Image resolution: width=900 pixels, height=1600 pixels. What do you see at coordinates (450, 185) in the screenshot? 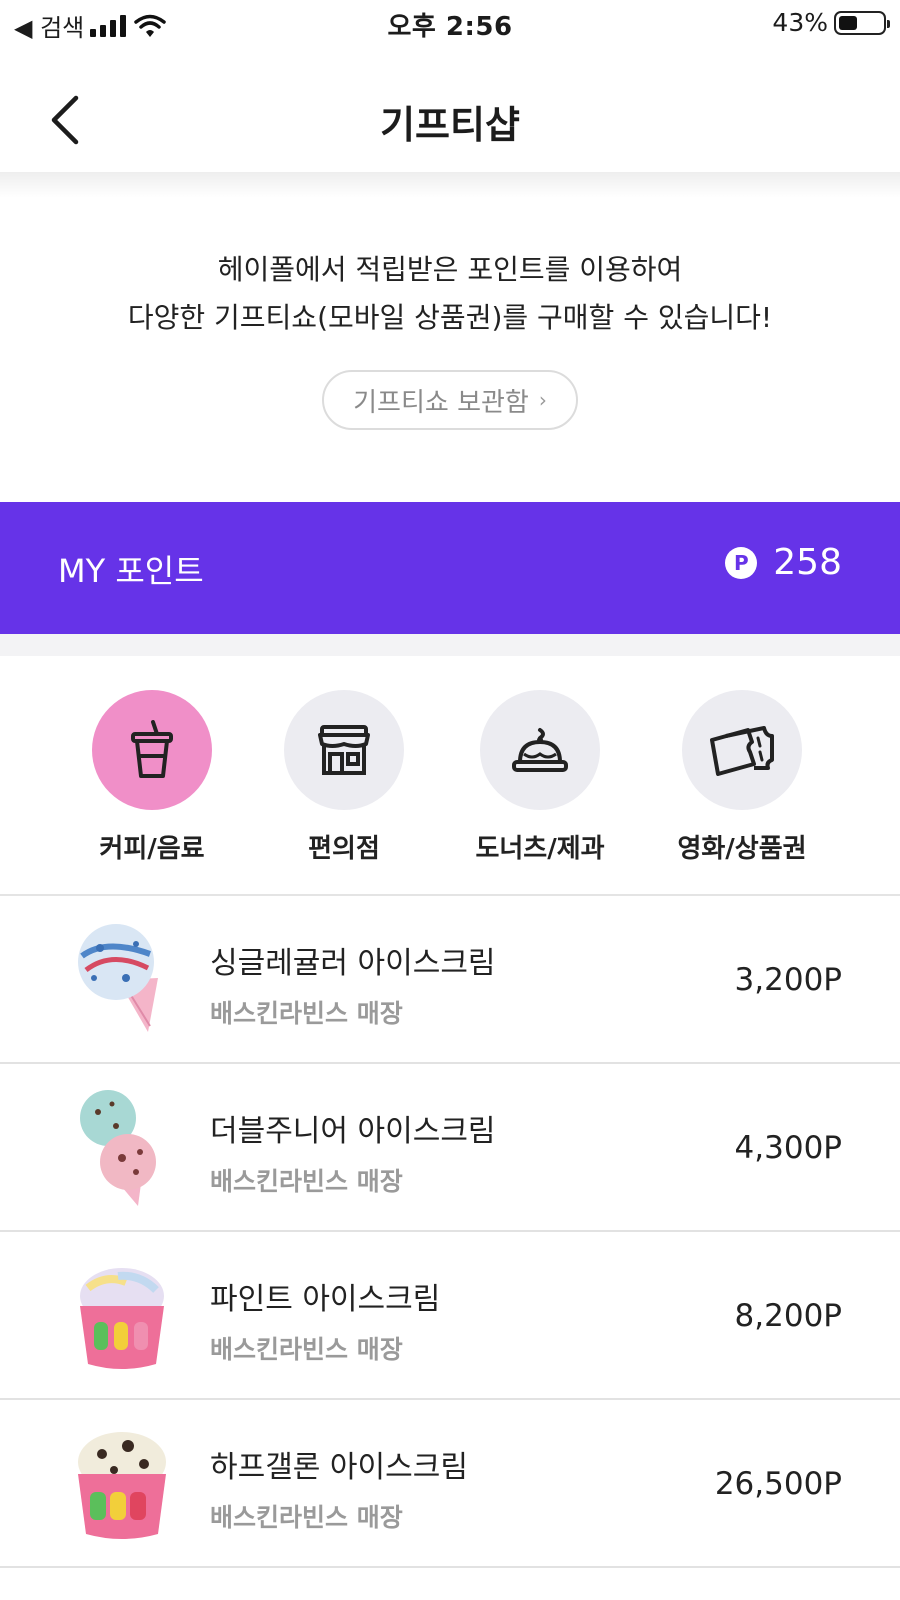
I see `header-divider` at bounding box center [450, 185].